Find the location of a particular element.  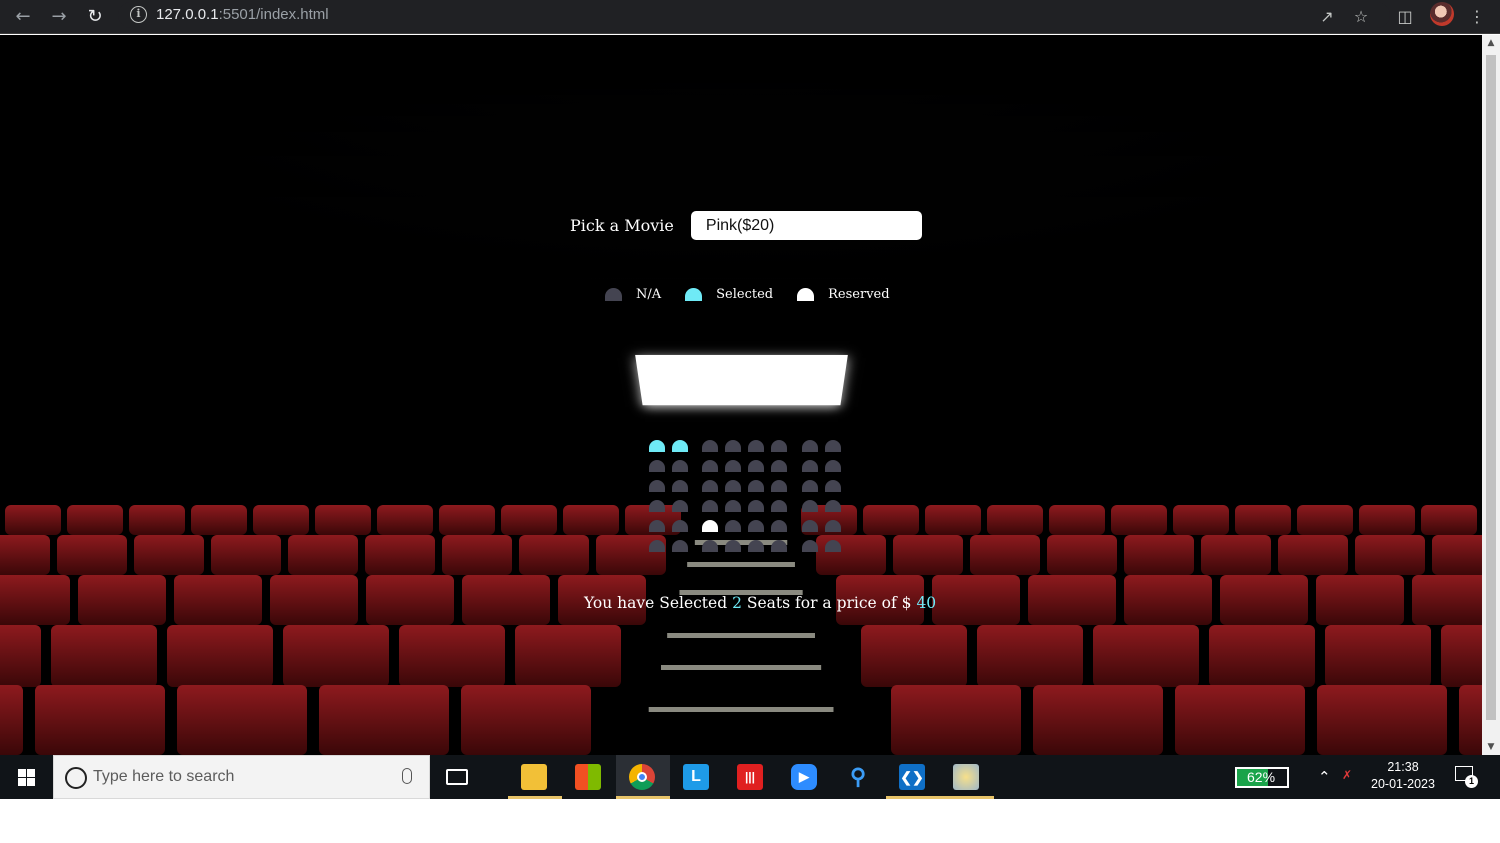

reload-icon: ↻ is located at coordinates (95, 17).